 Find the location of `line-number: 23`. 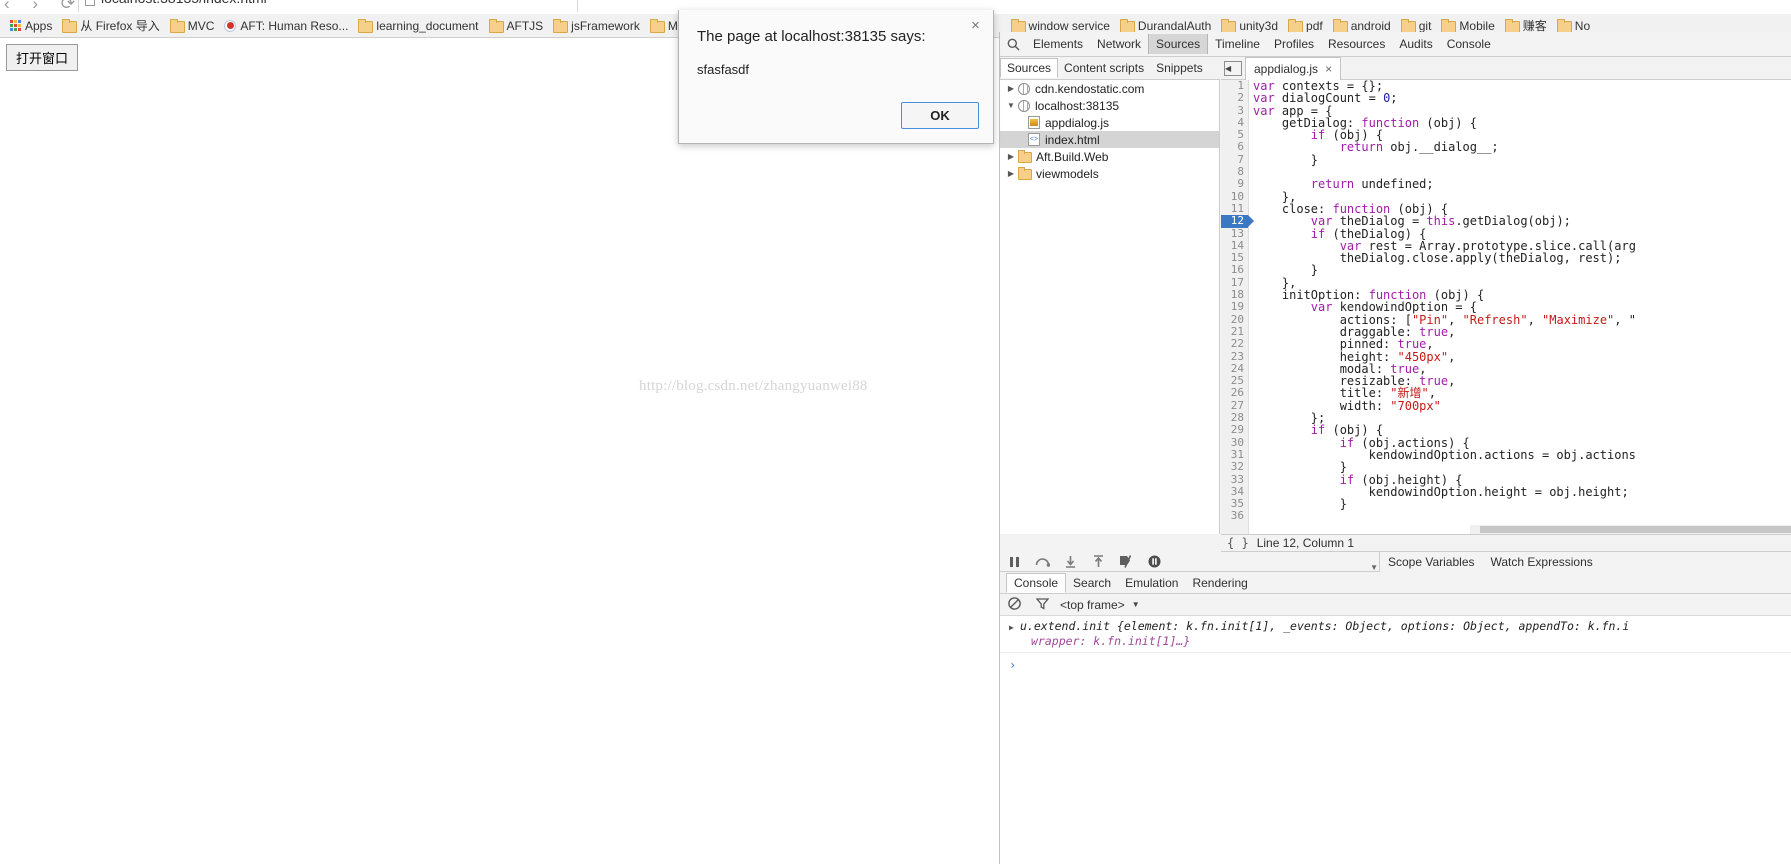

line-number: 23 is located at coordinates (1234, 356).